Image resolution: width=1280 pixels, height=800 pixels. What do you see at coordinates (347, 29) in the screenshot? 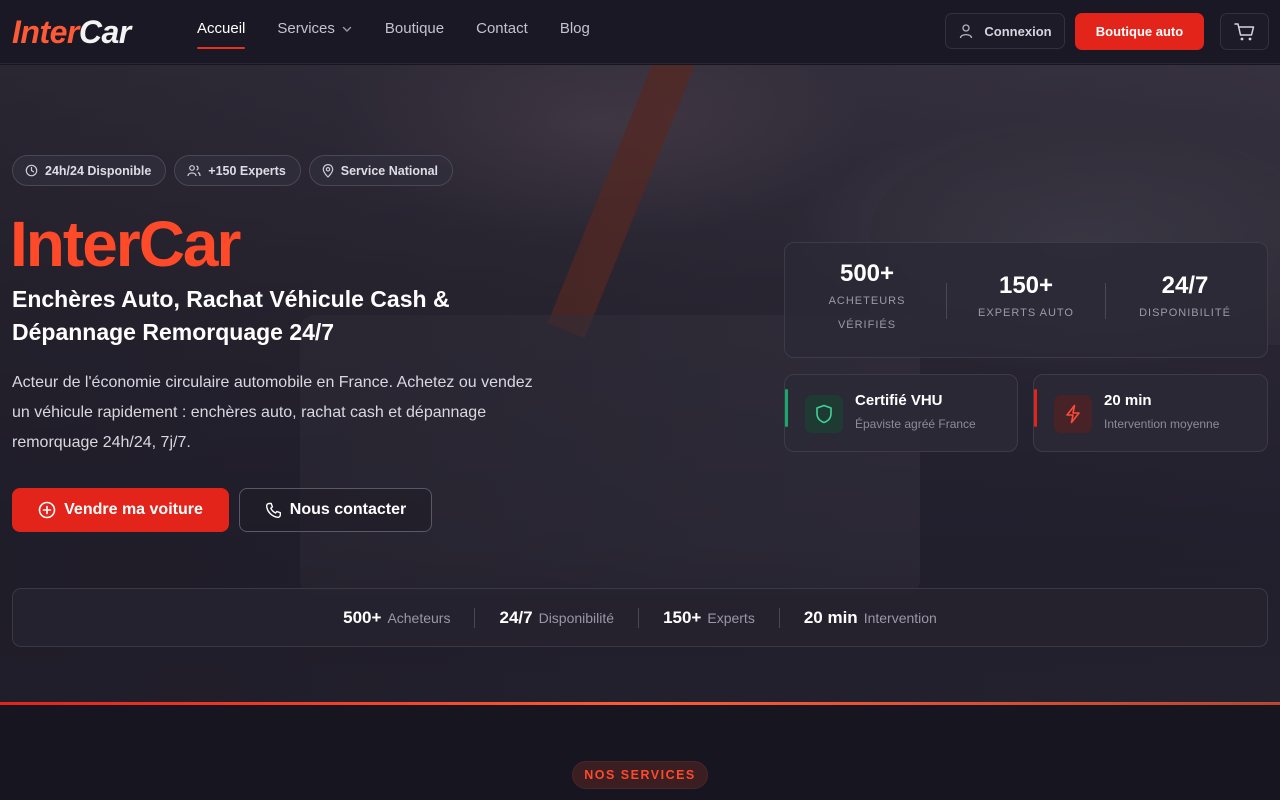
I see `chevron-down-icon` at bounding box center [347, 29].